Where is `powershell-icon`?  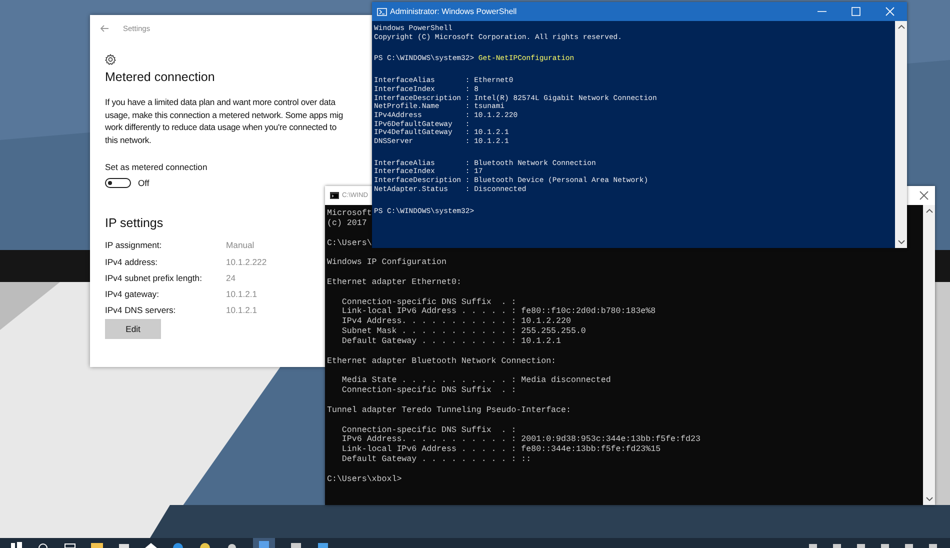
powershell-icon is located at coordinates (382, 12).